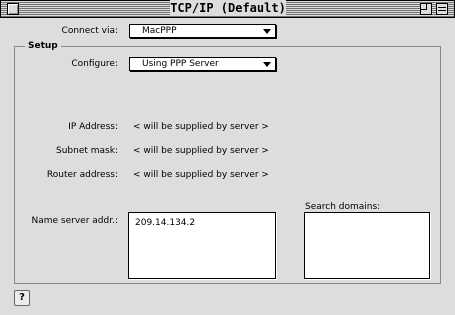 The height and width of the screenshot is (315, 455). I want to click on ip-address-value: < will be supplied by server >, so click(201, 127).